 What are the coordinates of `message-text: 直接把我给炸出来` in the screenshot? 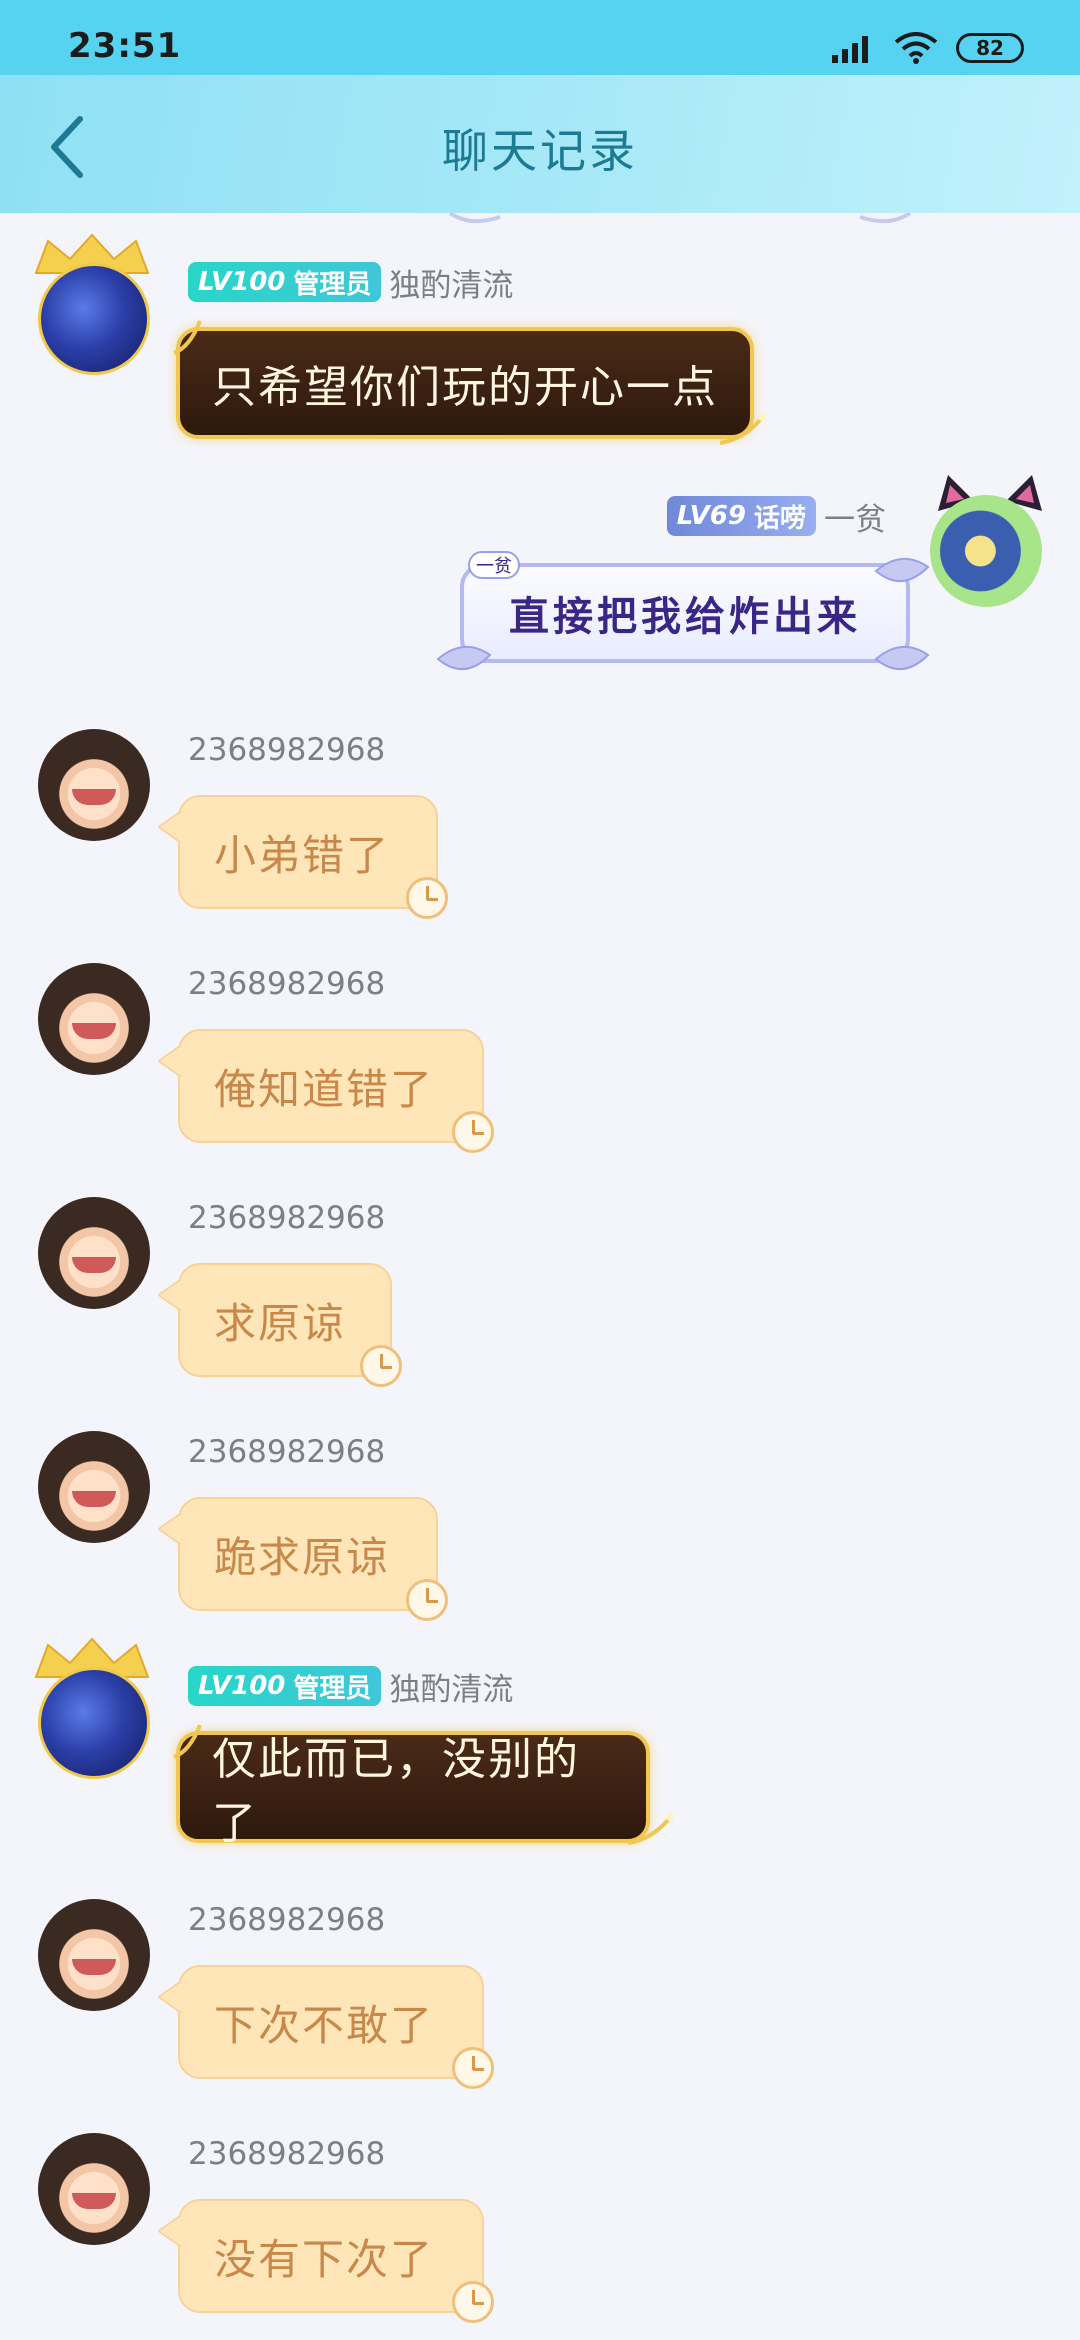 It's located at (685, 617).